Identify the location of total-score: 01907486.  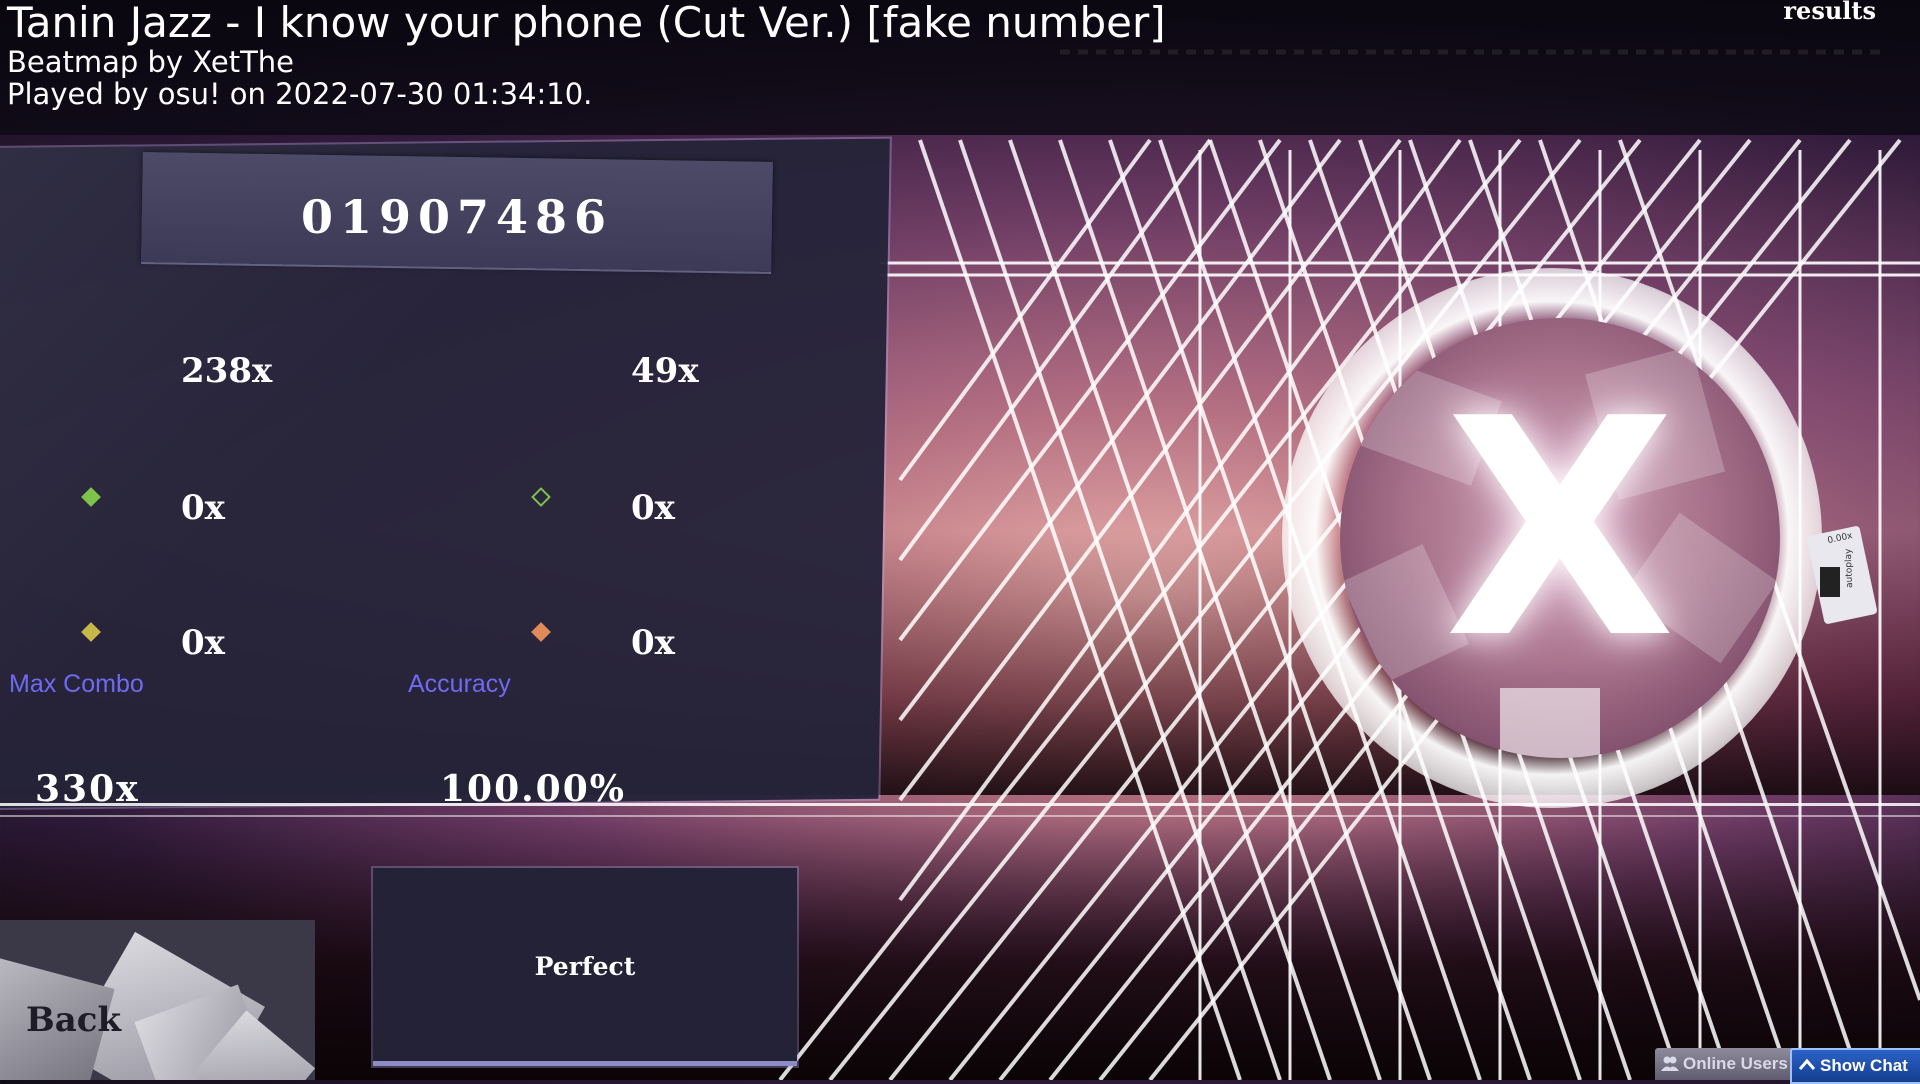
(457, 217).